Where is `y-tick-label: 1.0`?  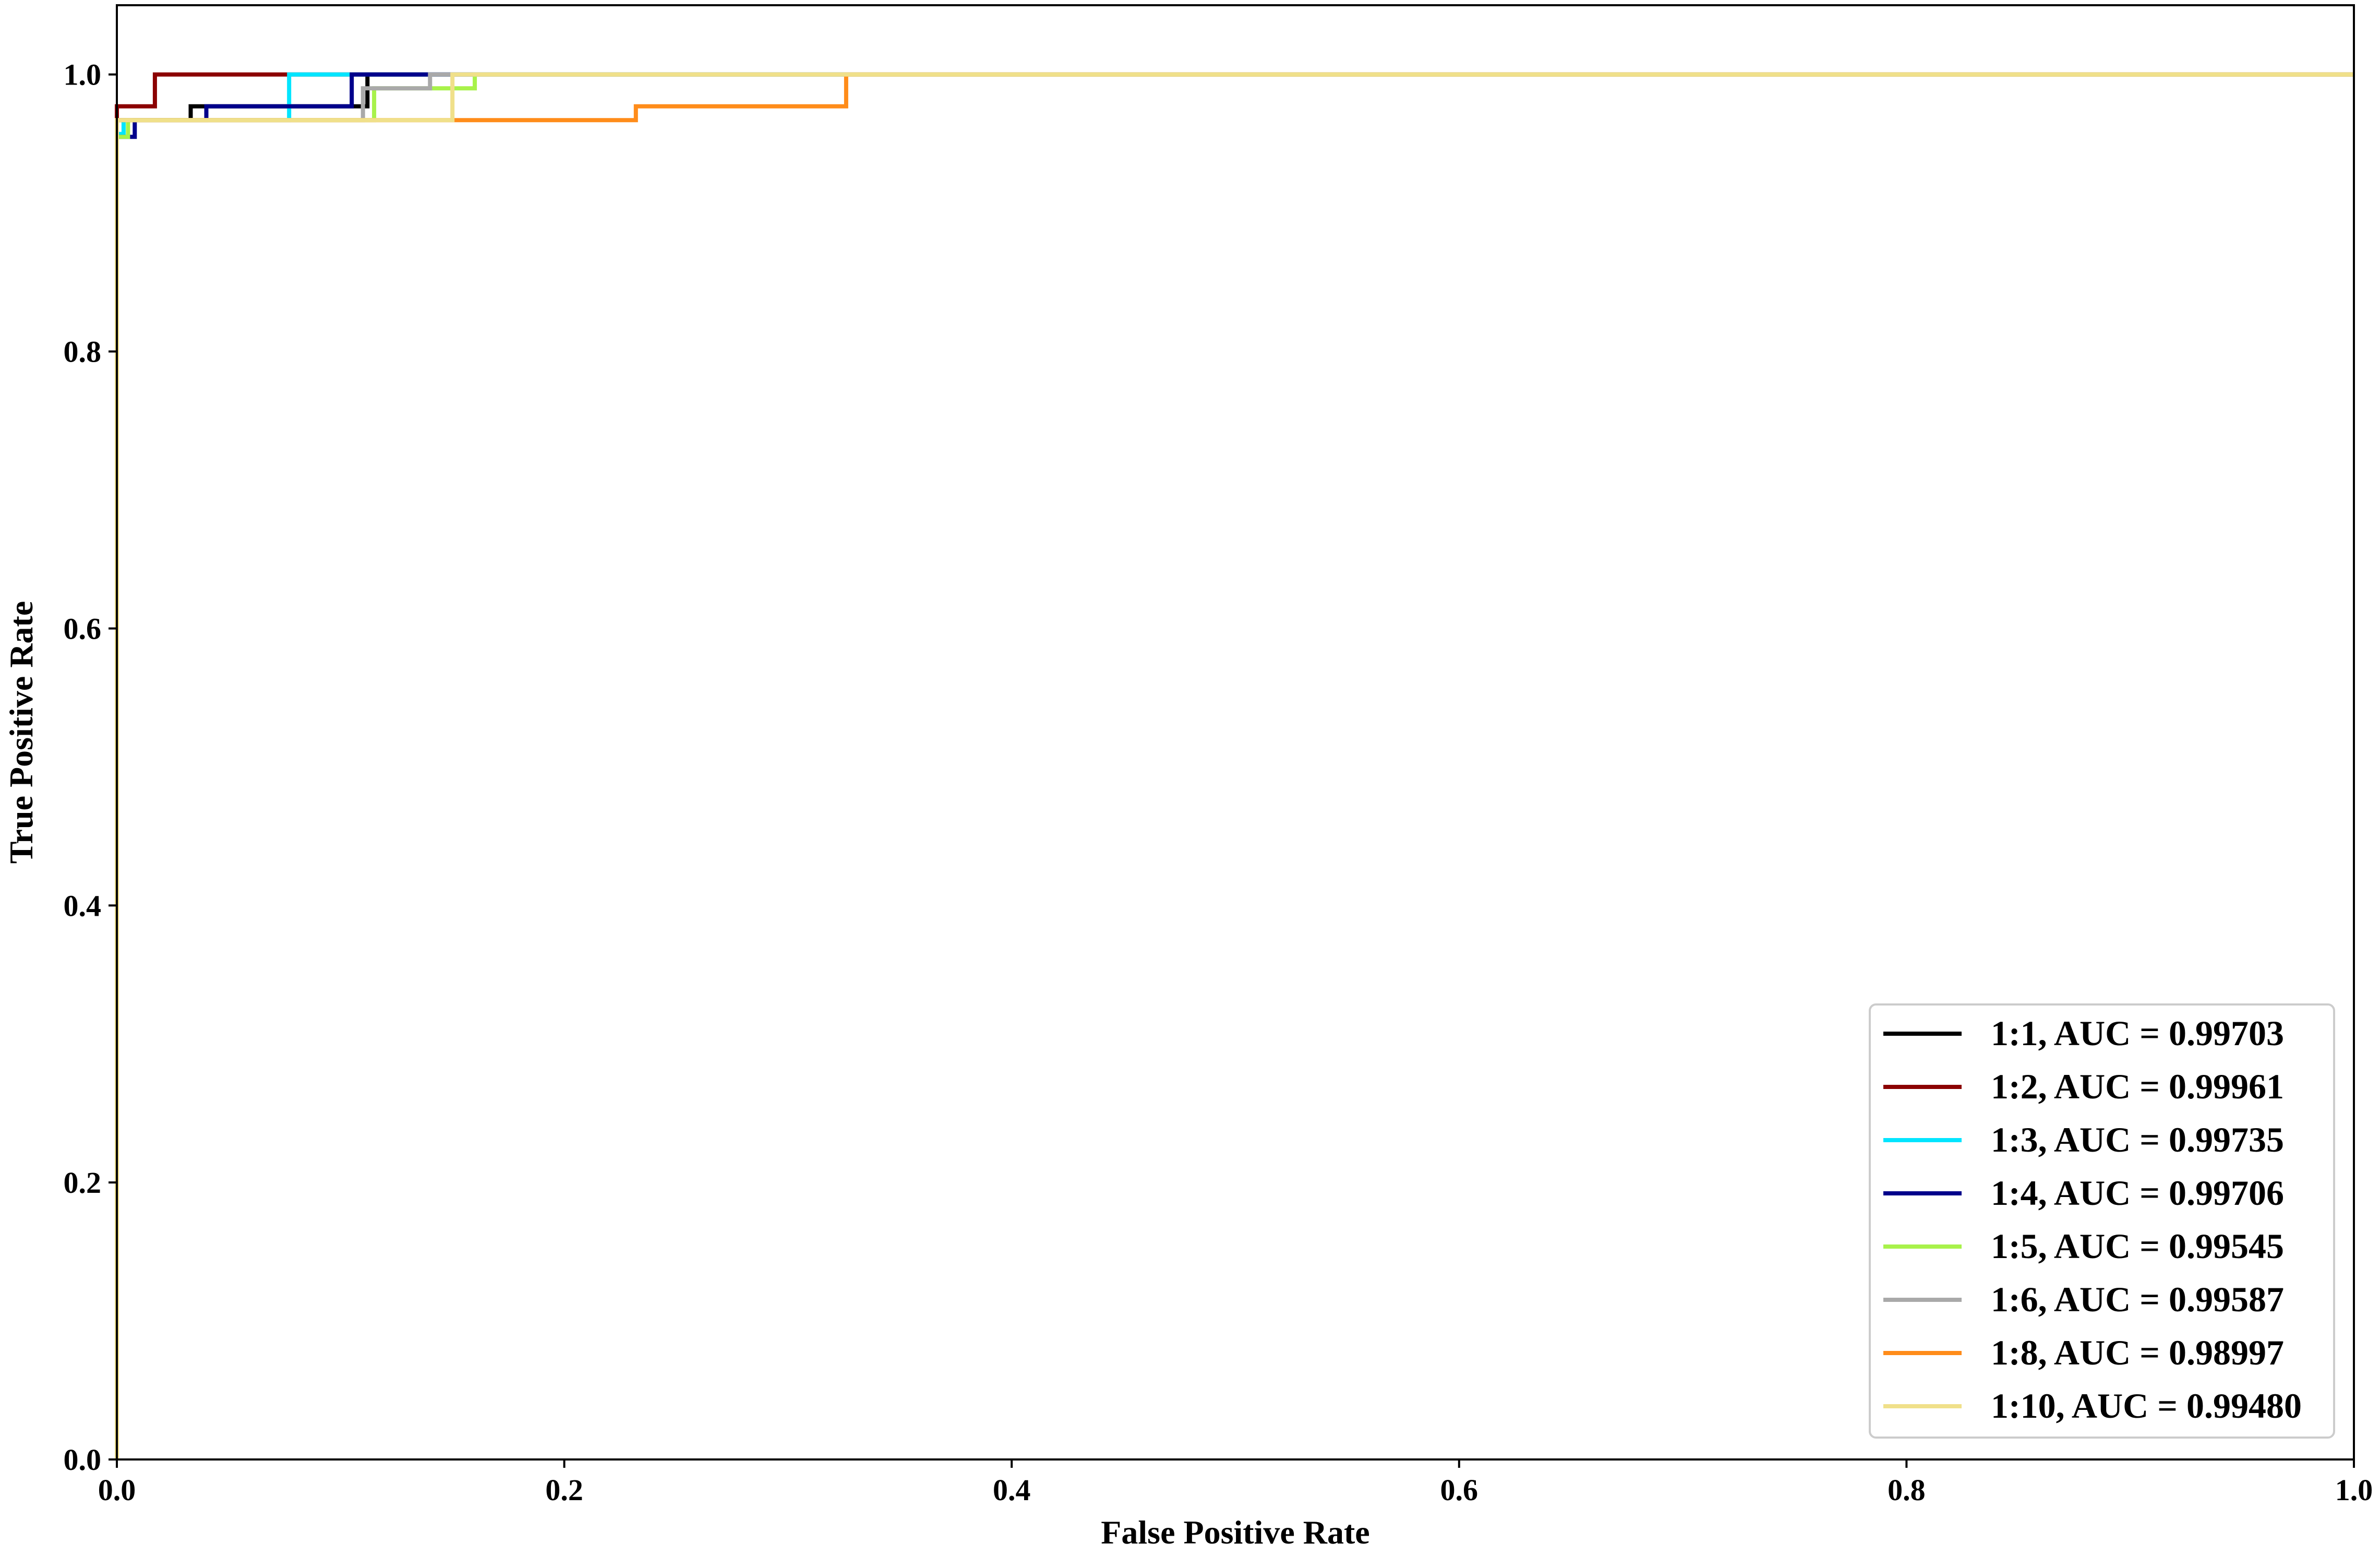 y-tick-label: 1.0 is located at coordinates (83, 75).